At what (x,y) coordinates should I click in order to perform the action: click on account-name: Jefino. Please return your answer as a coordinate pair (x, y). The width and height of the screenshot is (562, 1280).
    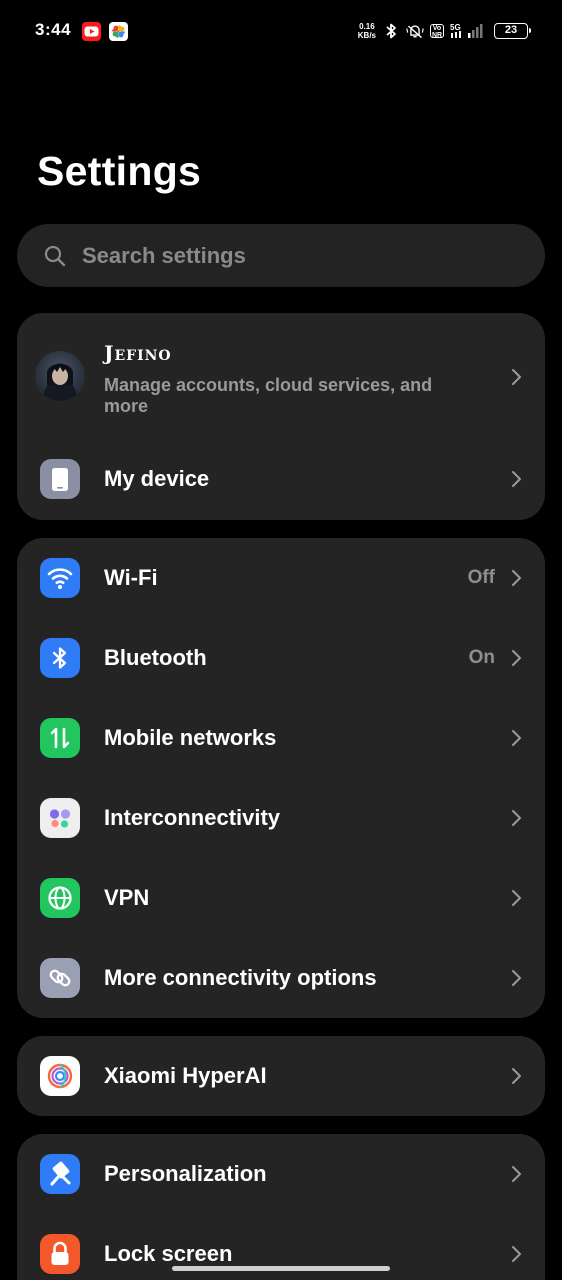
    Looking at the image, I should click on (138, 353).